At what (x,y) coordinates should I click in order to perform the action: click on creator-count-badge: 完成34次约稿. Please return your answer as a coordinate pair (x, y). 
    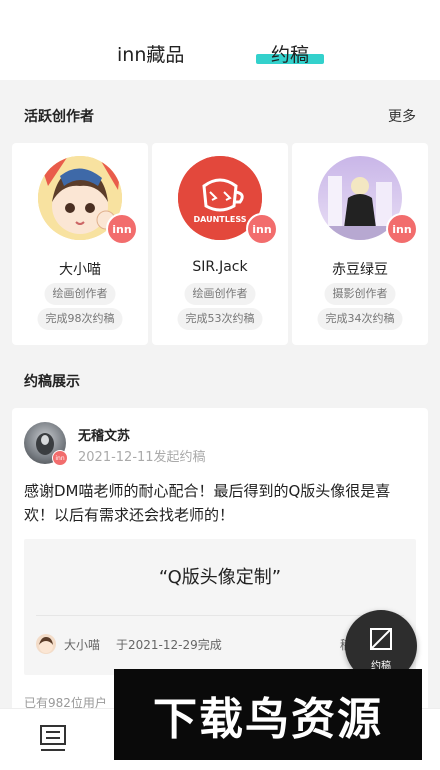
    Looking at the image, I should click on (360, 319).